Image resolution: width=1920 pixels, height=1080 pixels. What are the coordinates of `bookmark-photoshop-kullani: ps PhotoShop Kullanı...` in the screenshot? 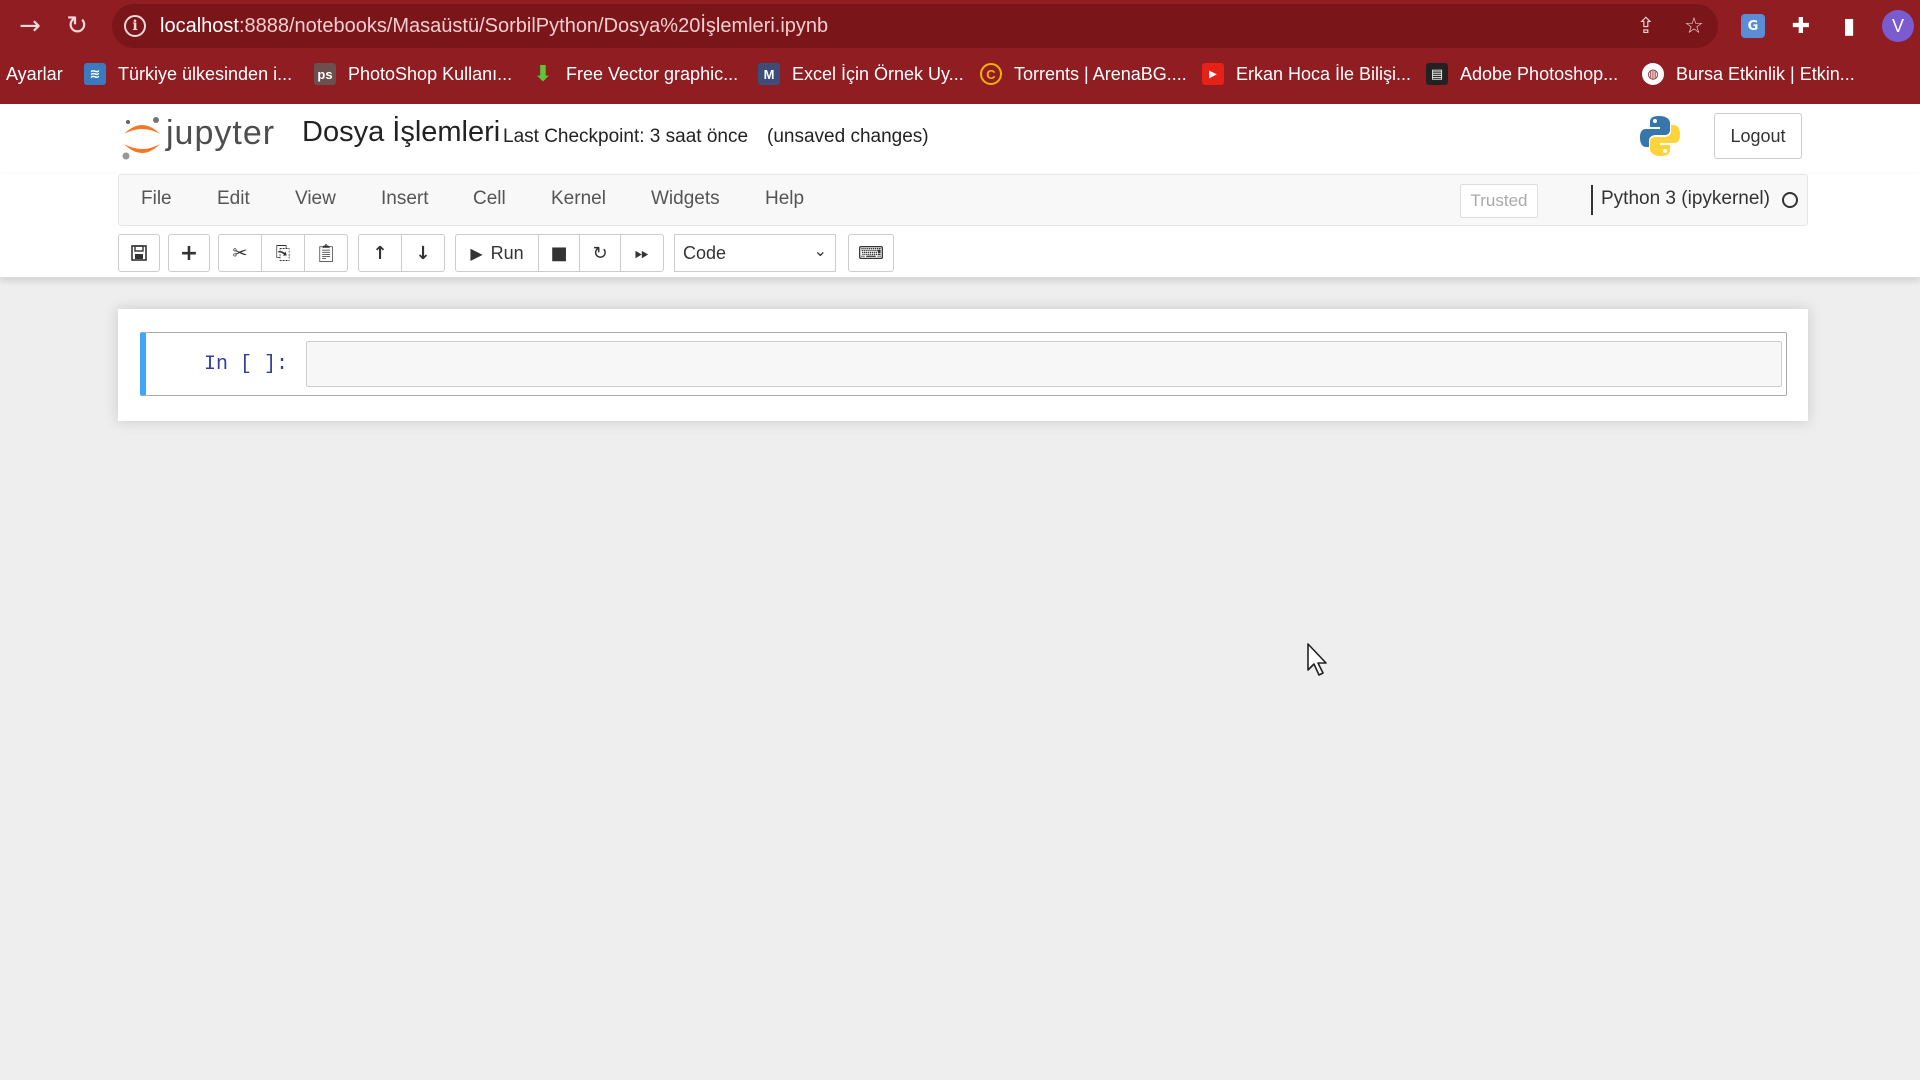 It's located at (413, 74).